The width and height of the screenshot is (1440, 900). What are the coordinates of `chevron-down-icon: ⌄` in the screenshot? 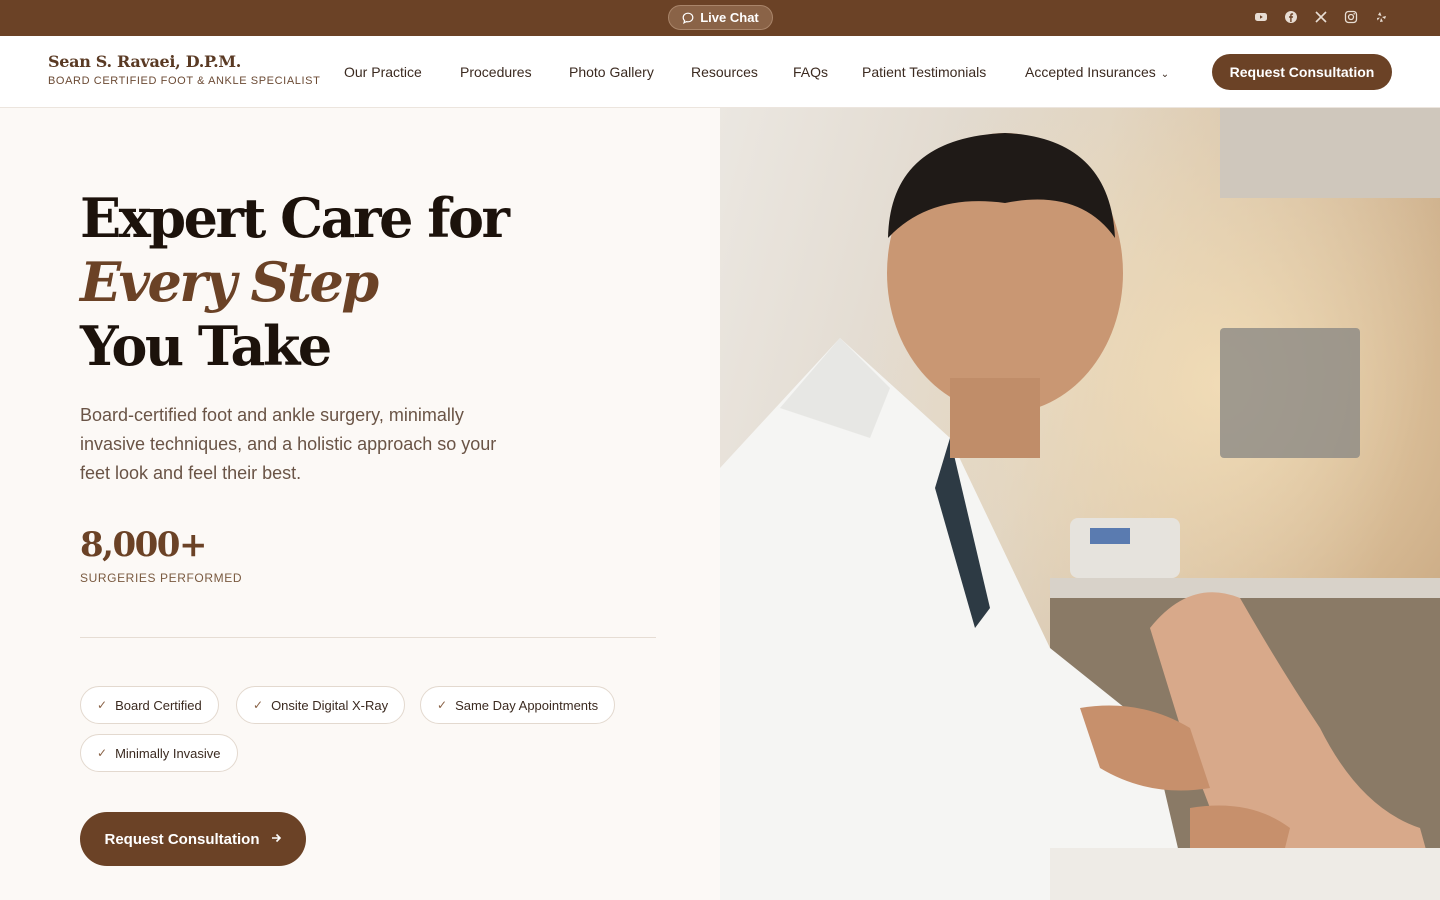 It's located at (1165, 74).